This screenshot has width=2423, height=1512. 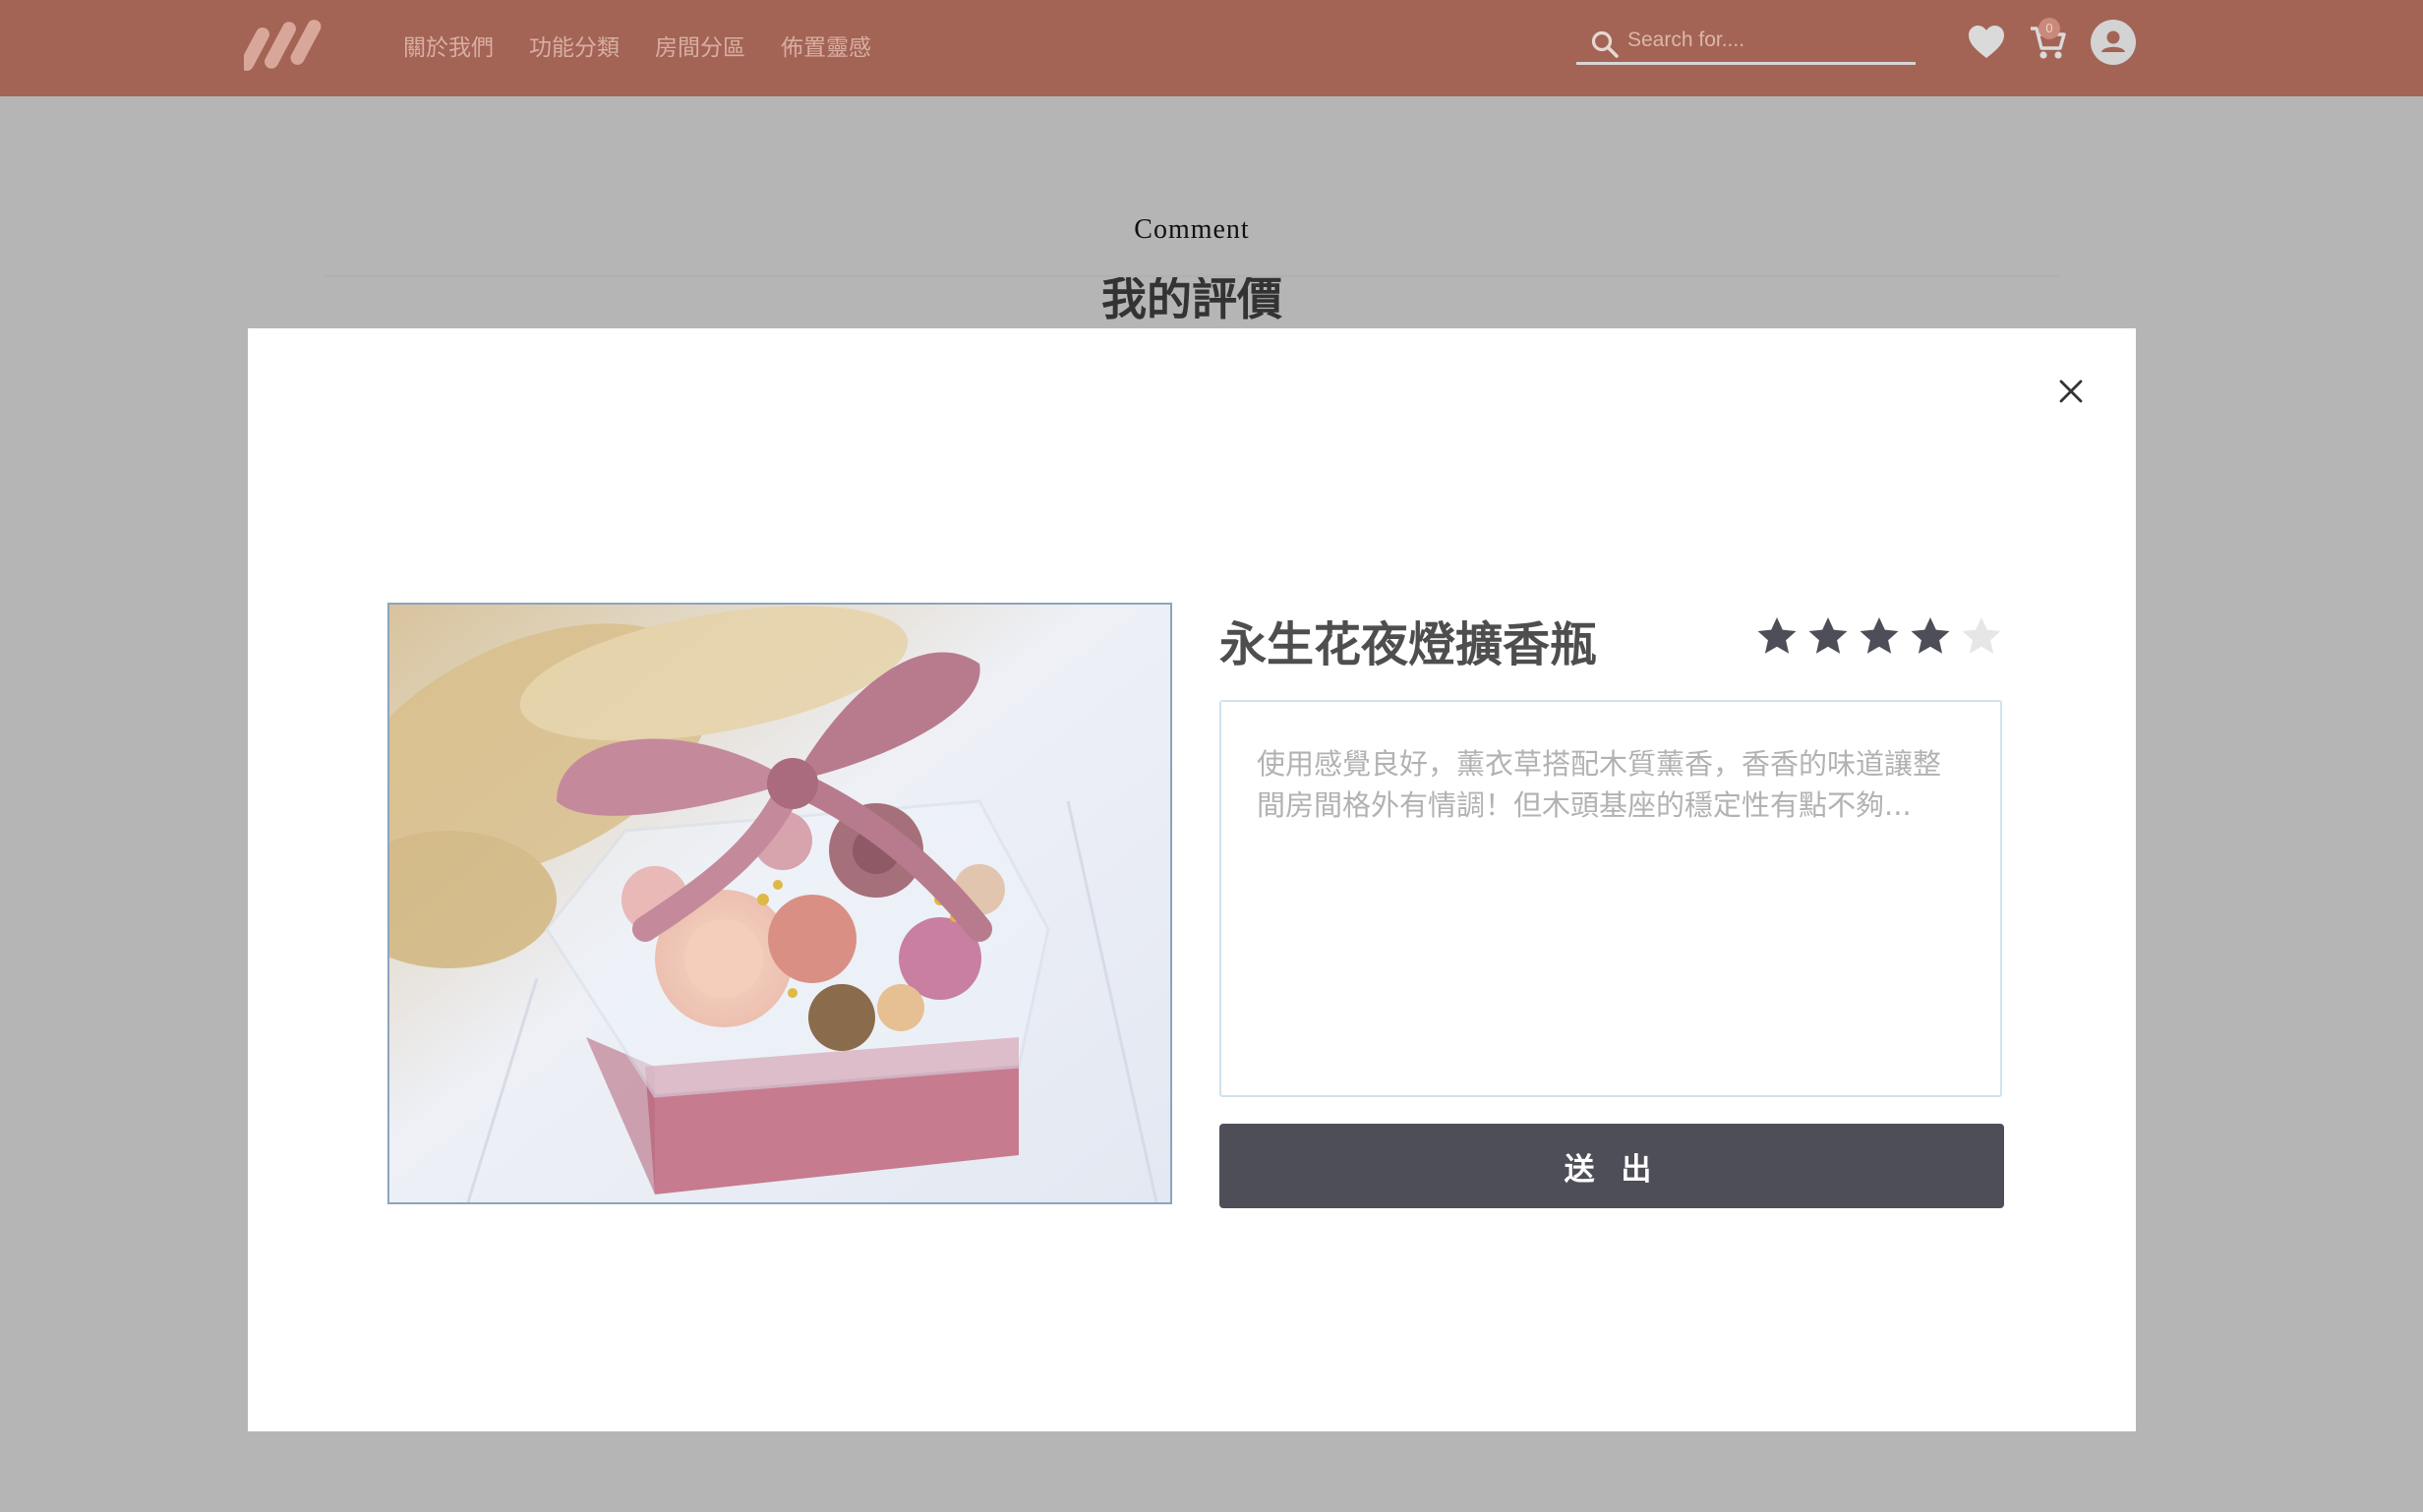 I want to click on nav-link-rooms: 房間分區, so click(x=700, y=45).